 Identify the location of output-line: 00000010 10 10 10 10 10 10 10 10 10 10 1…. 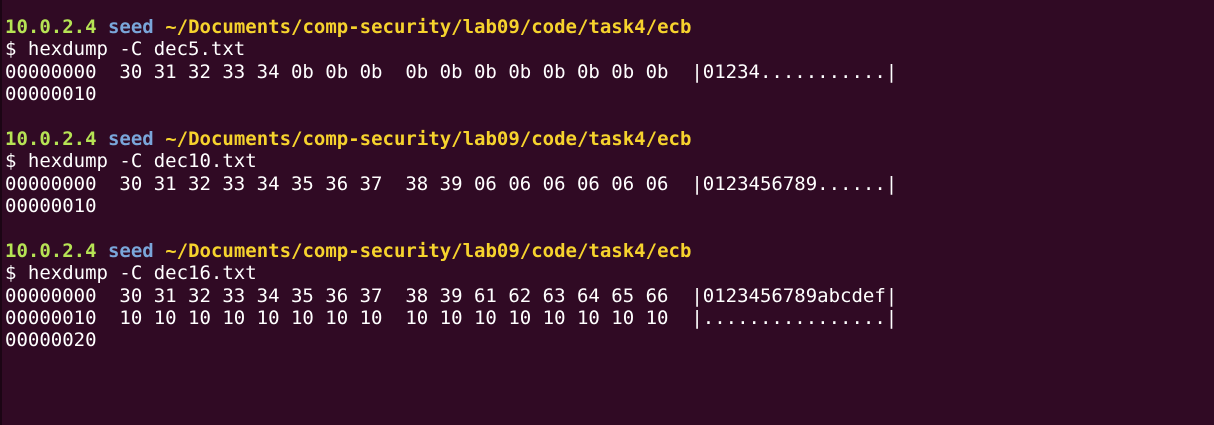
(451, 318).